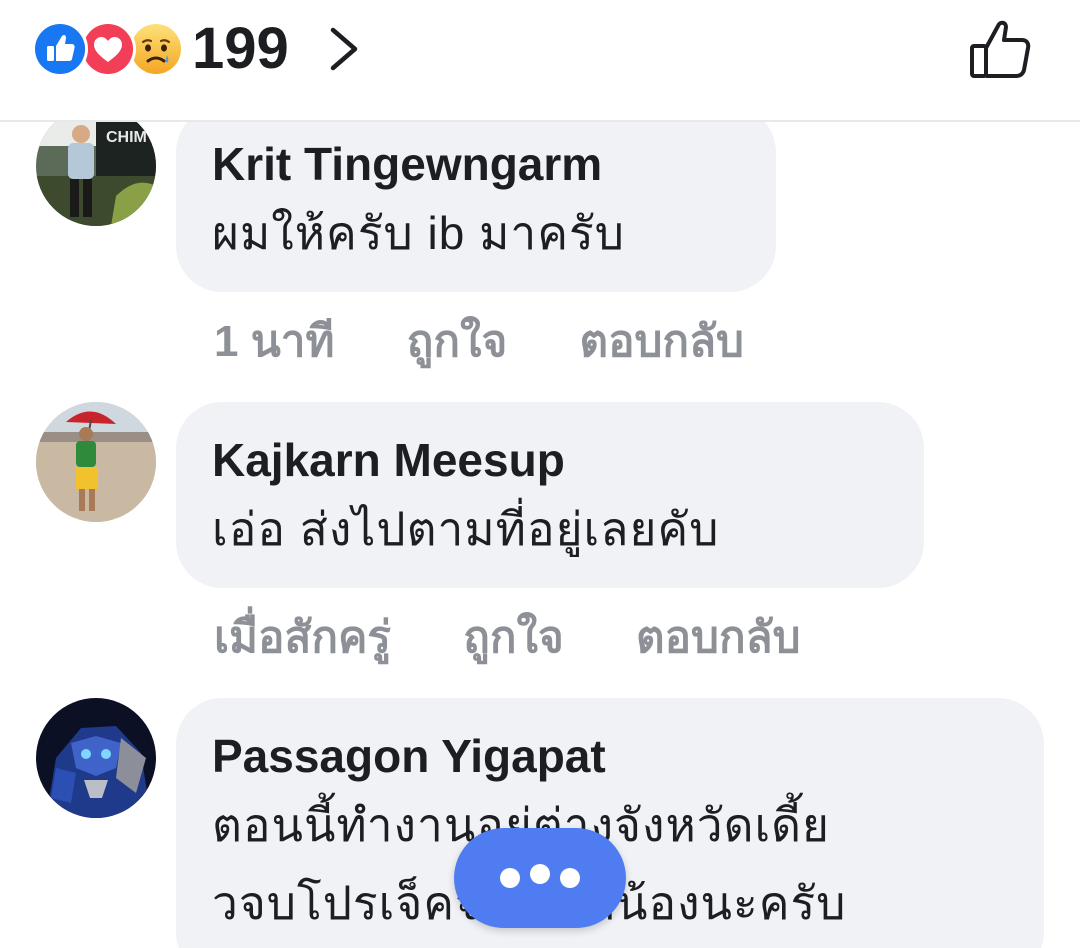  I want to click on comment-bubble: Krit Tingewngarm ผมให้ครับ ib มาครับ, so click(476, 199).